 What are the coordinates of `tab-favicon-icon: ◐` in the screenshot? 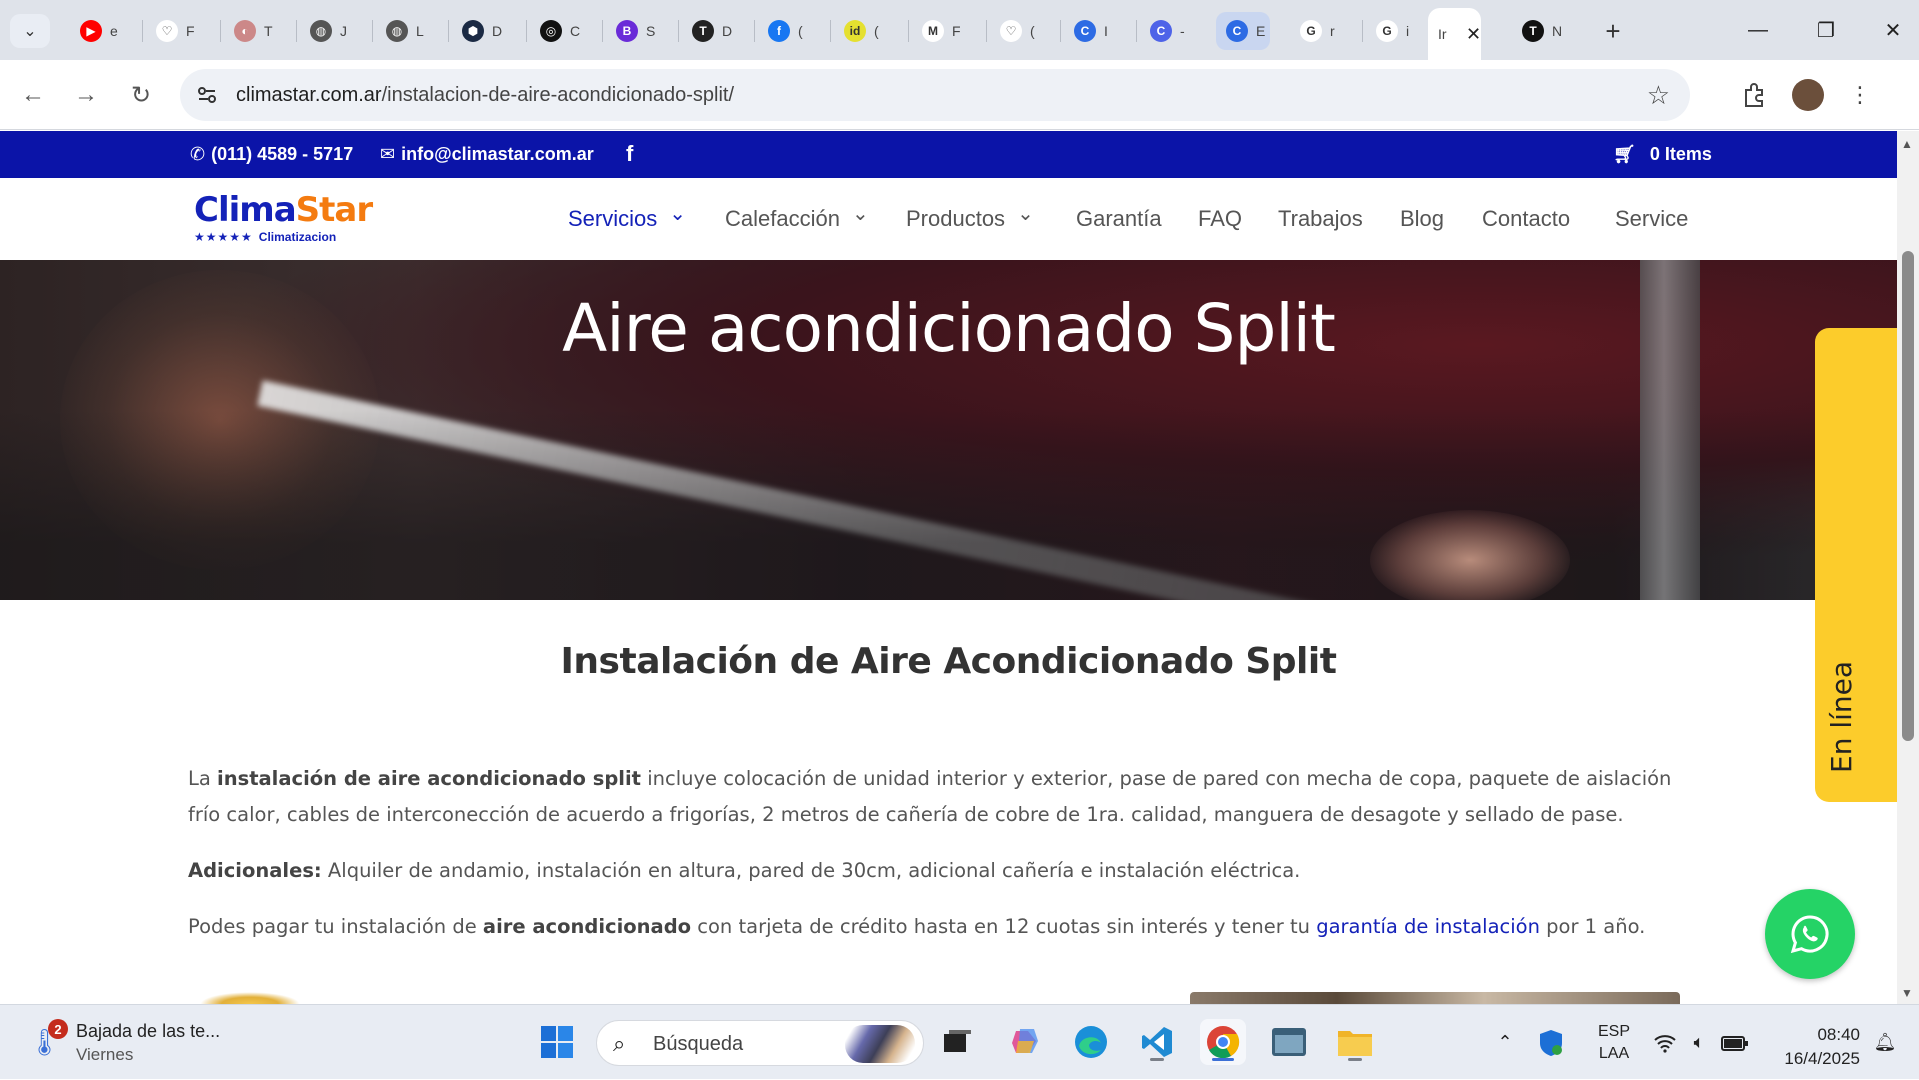 It's located at (245, 31).